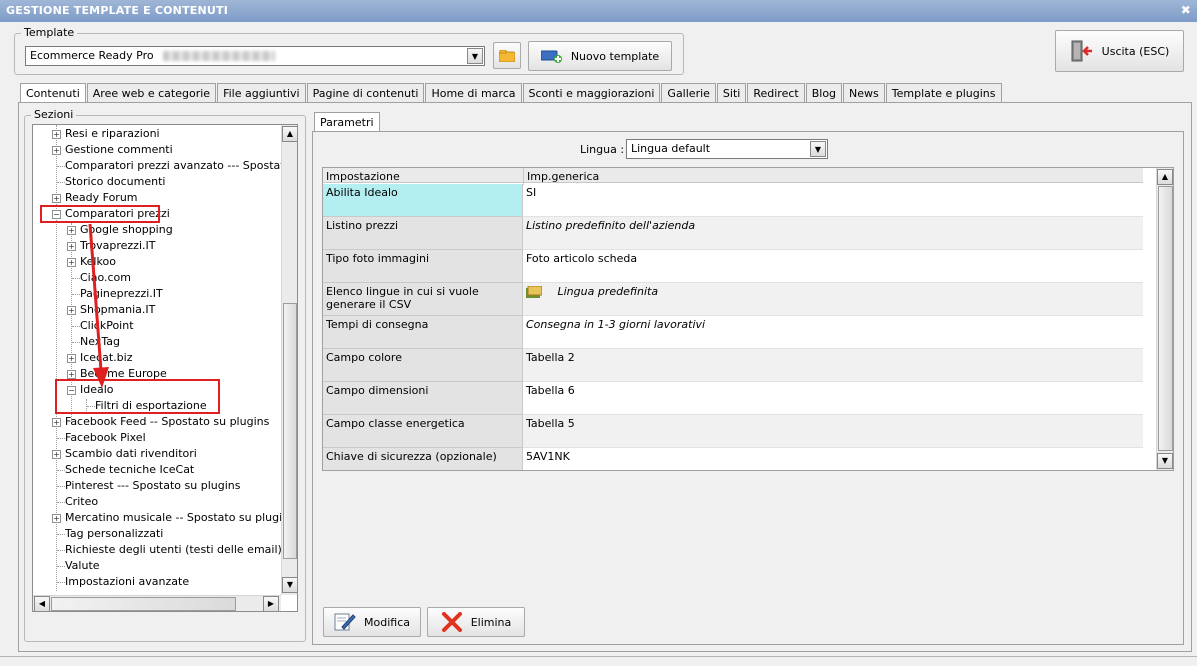 Image resolution: width=1197 pixels, height=666 pixels. Describe the element at coordinates (727, 149) in the screenshot. I see `lingua-select: Lingua default ▼` at that location.